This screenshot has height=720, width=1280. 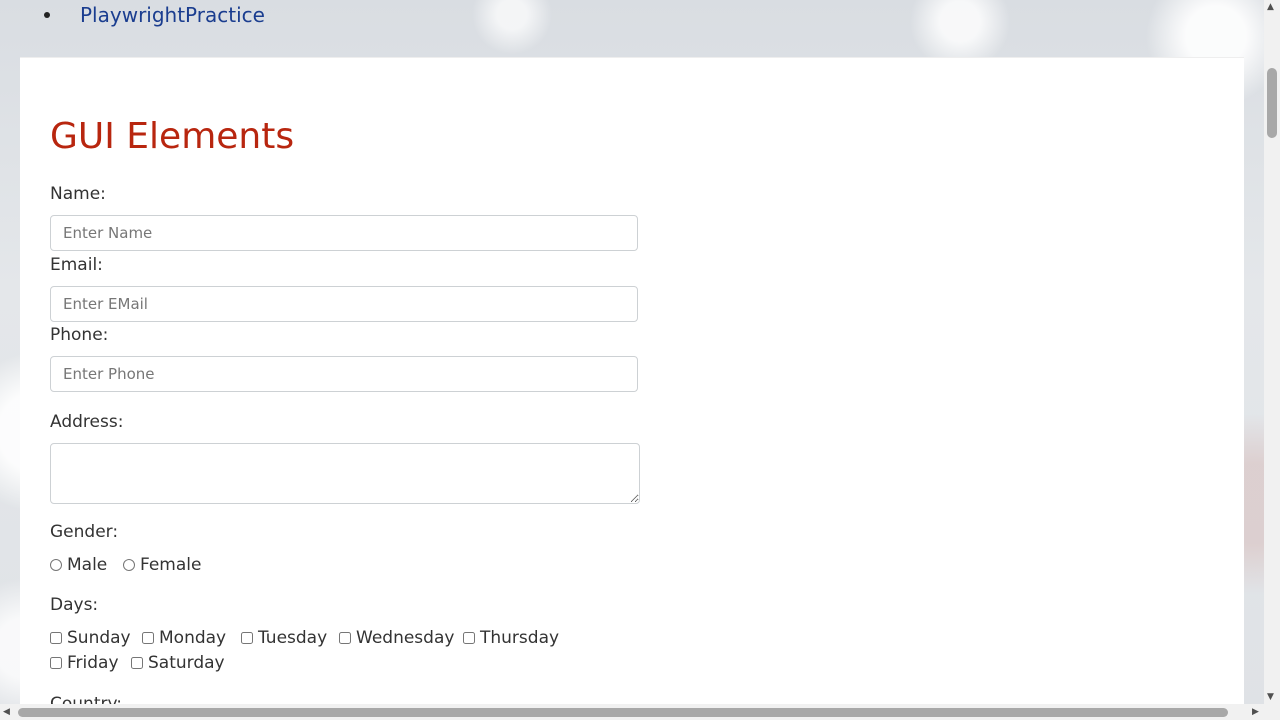 I want to click on sunday-label: Sunday, so click(x=99, y=638).